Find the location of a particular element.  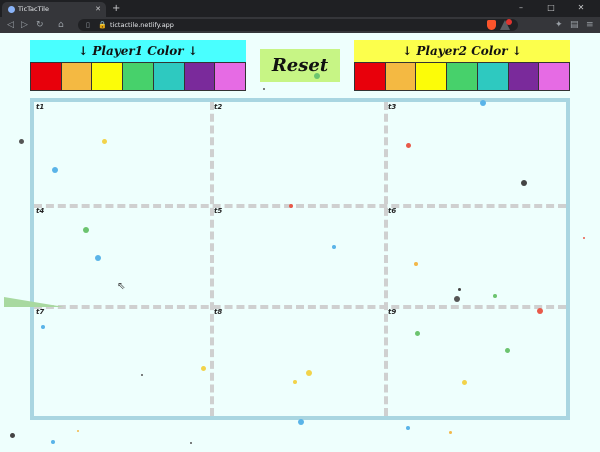

address-bar: ▯ 🔒 tictactile.netlify.app is located at coordinates (298, 25).